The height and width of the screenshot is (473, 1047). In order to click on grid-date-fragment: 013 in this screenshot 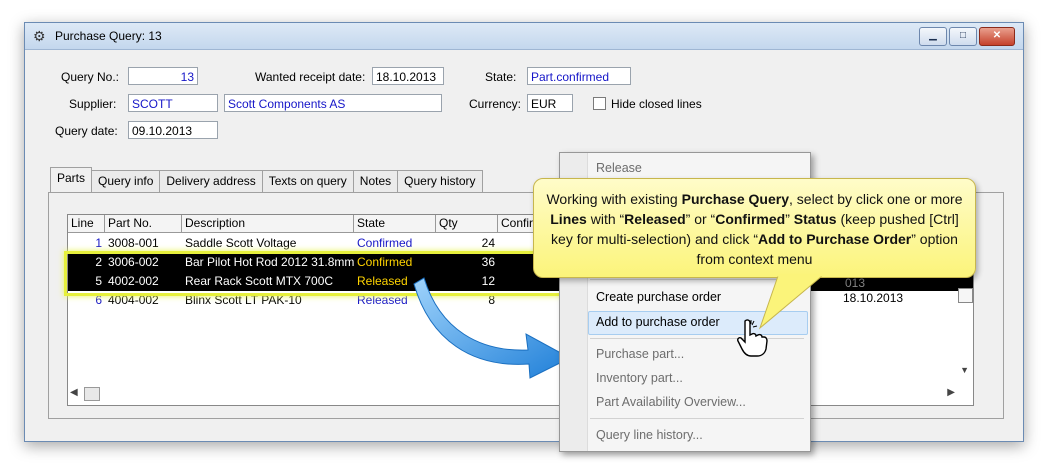, I will do `click(855, 283)`.